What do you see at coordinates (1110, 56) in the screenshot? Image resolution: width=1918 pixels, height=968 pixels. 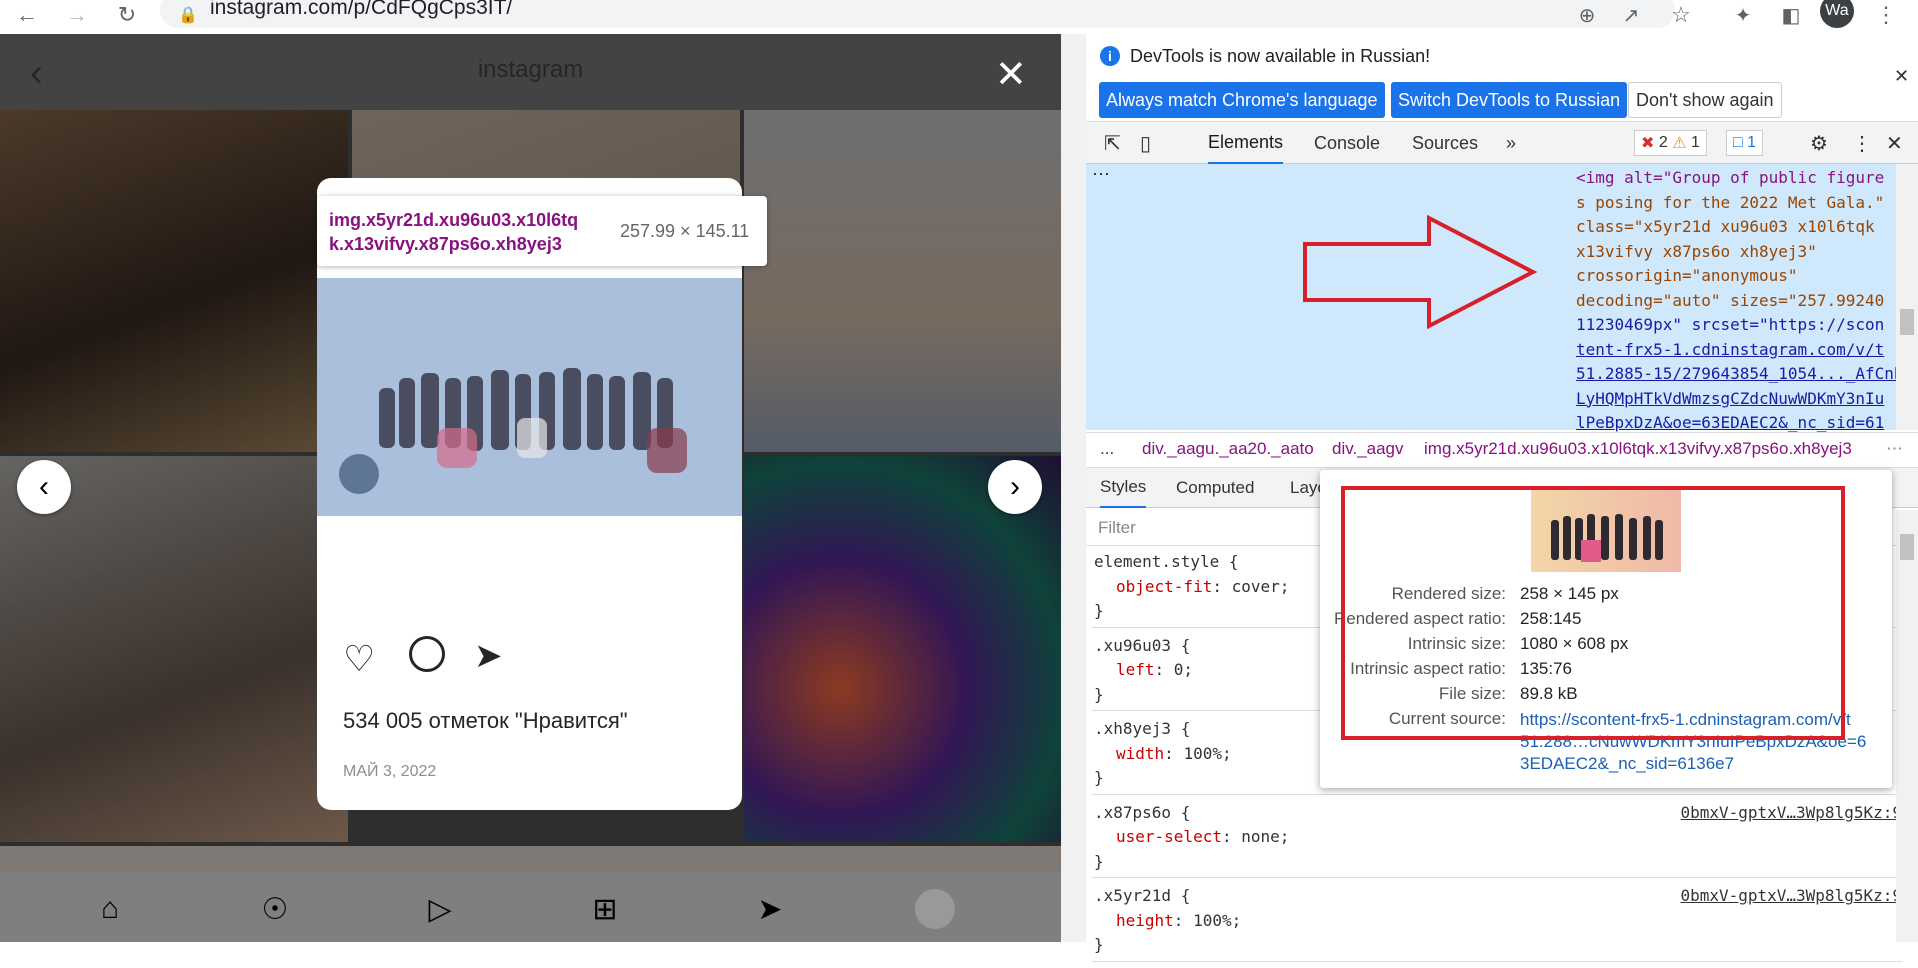 I see `info-icon: i` at bounding box center [1110, 56].